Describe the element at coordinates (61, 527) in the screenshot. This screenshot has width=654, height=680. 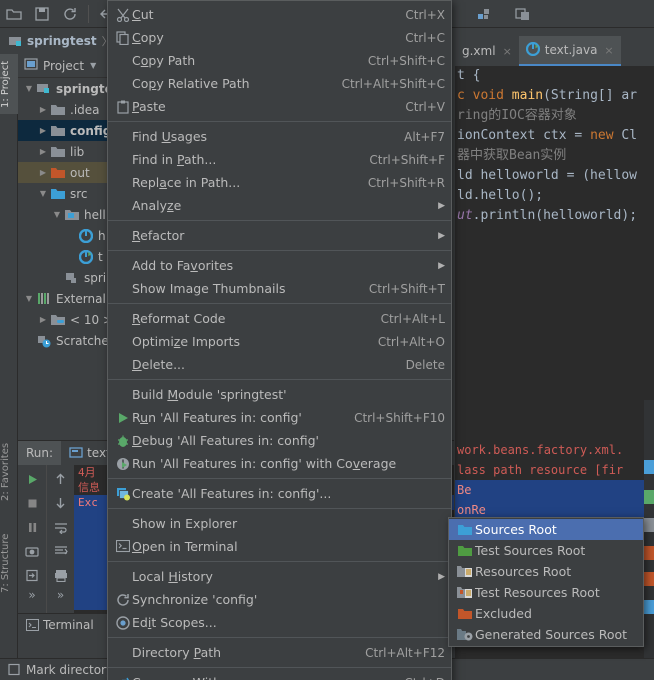
I see `soft-wrap-icon` at that location.